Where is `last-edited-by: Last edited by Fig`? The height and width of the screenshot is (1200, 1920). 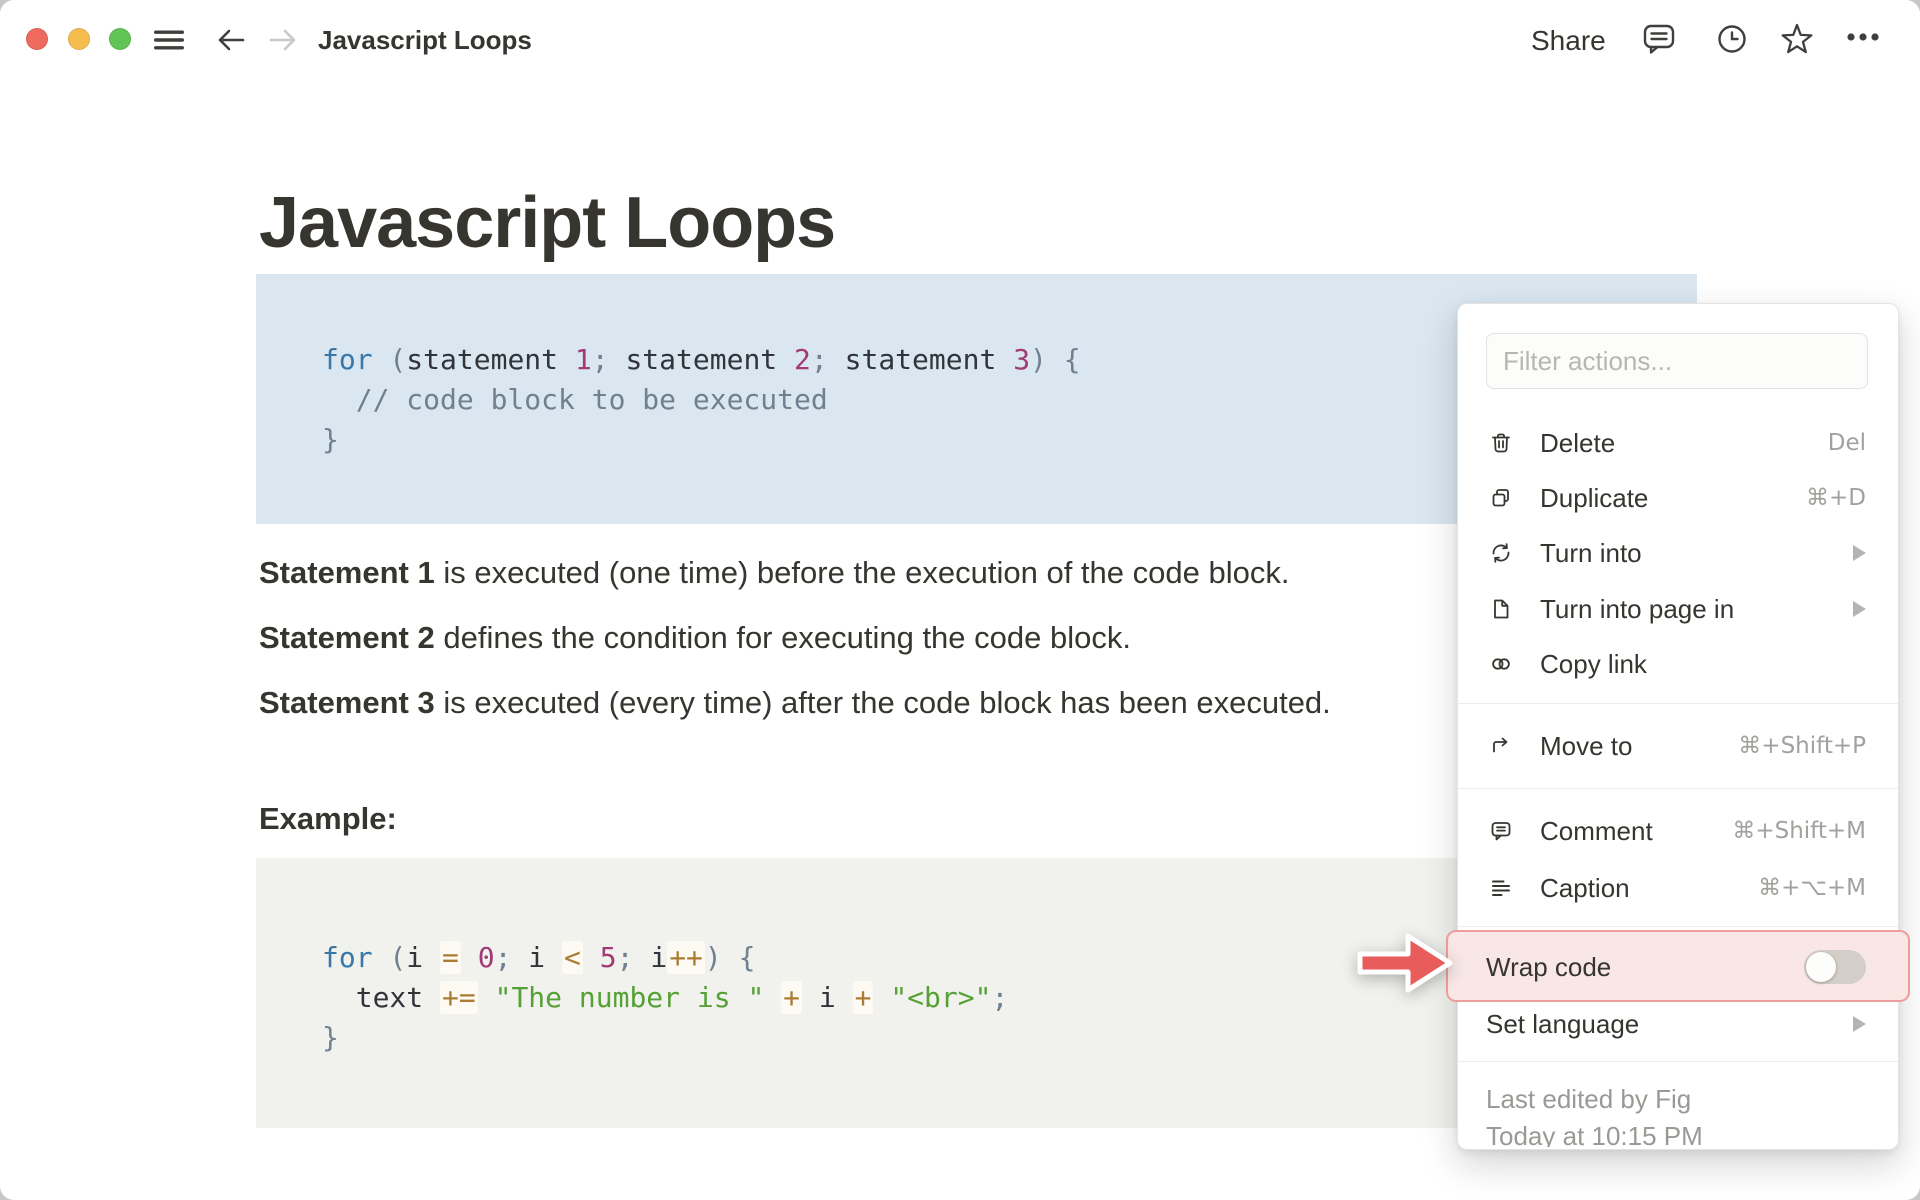
last-edited-by: Last edited by Fig is located at coordinates (1589, 1099).